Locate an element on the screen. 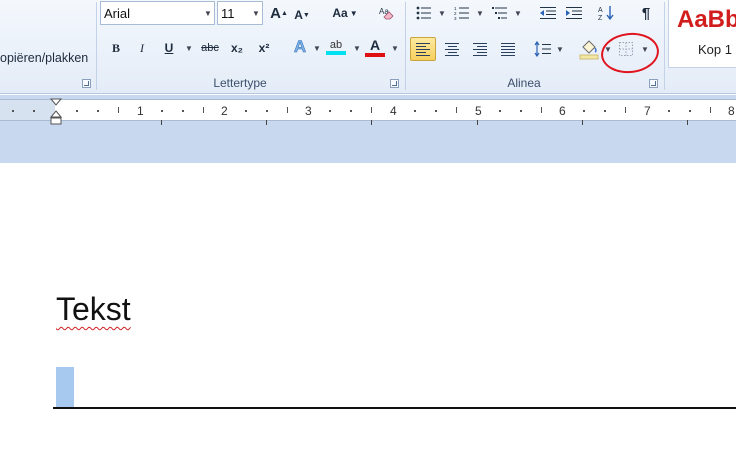 This screenshot has width=736, height=464. multilevel-list-button is located at coordinates (500, 13).